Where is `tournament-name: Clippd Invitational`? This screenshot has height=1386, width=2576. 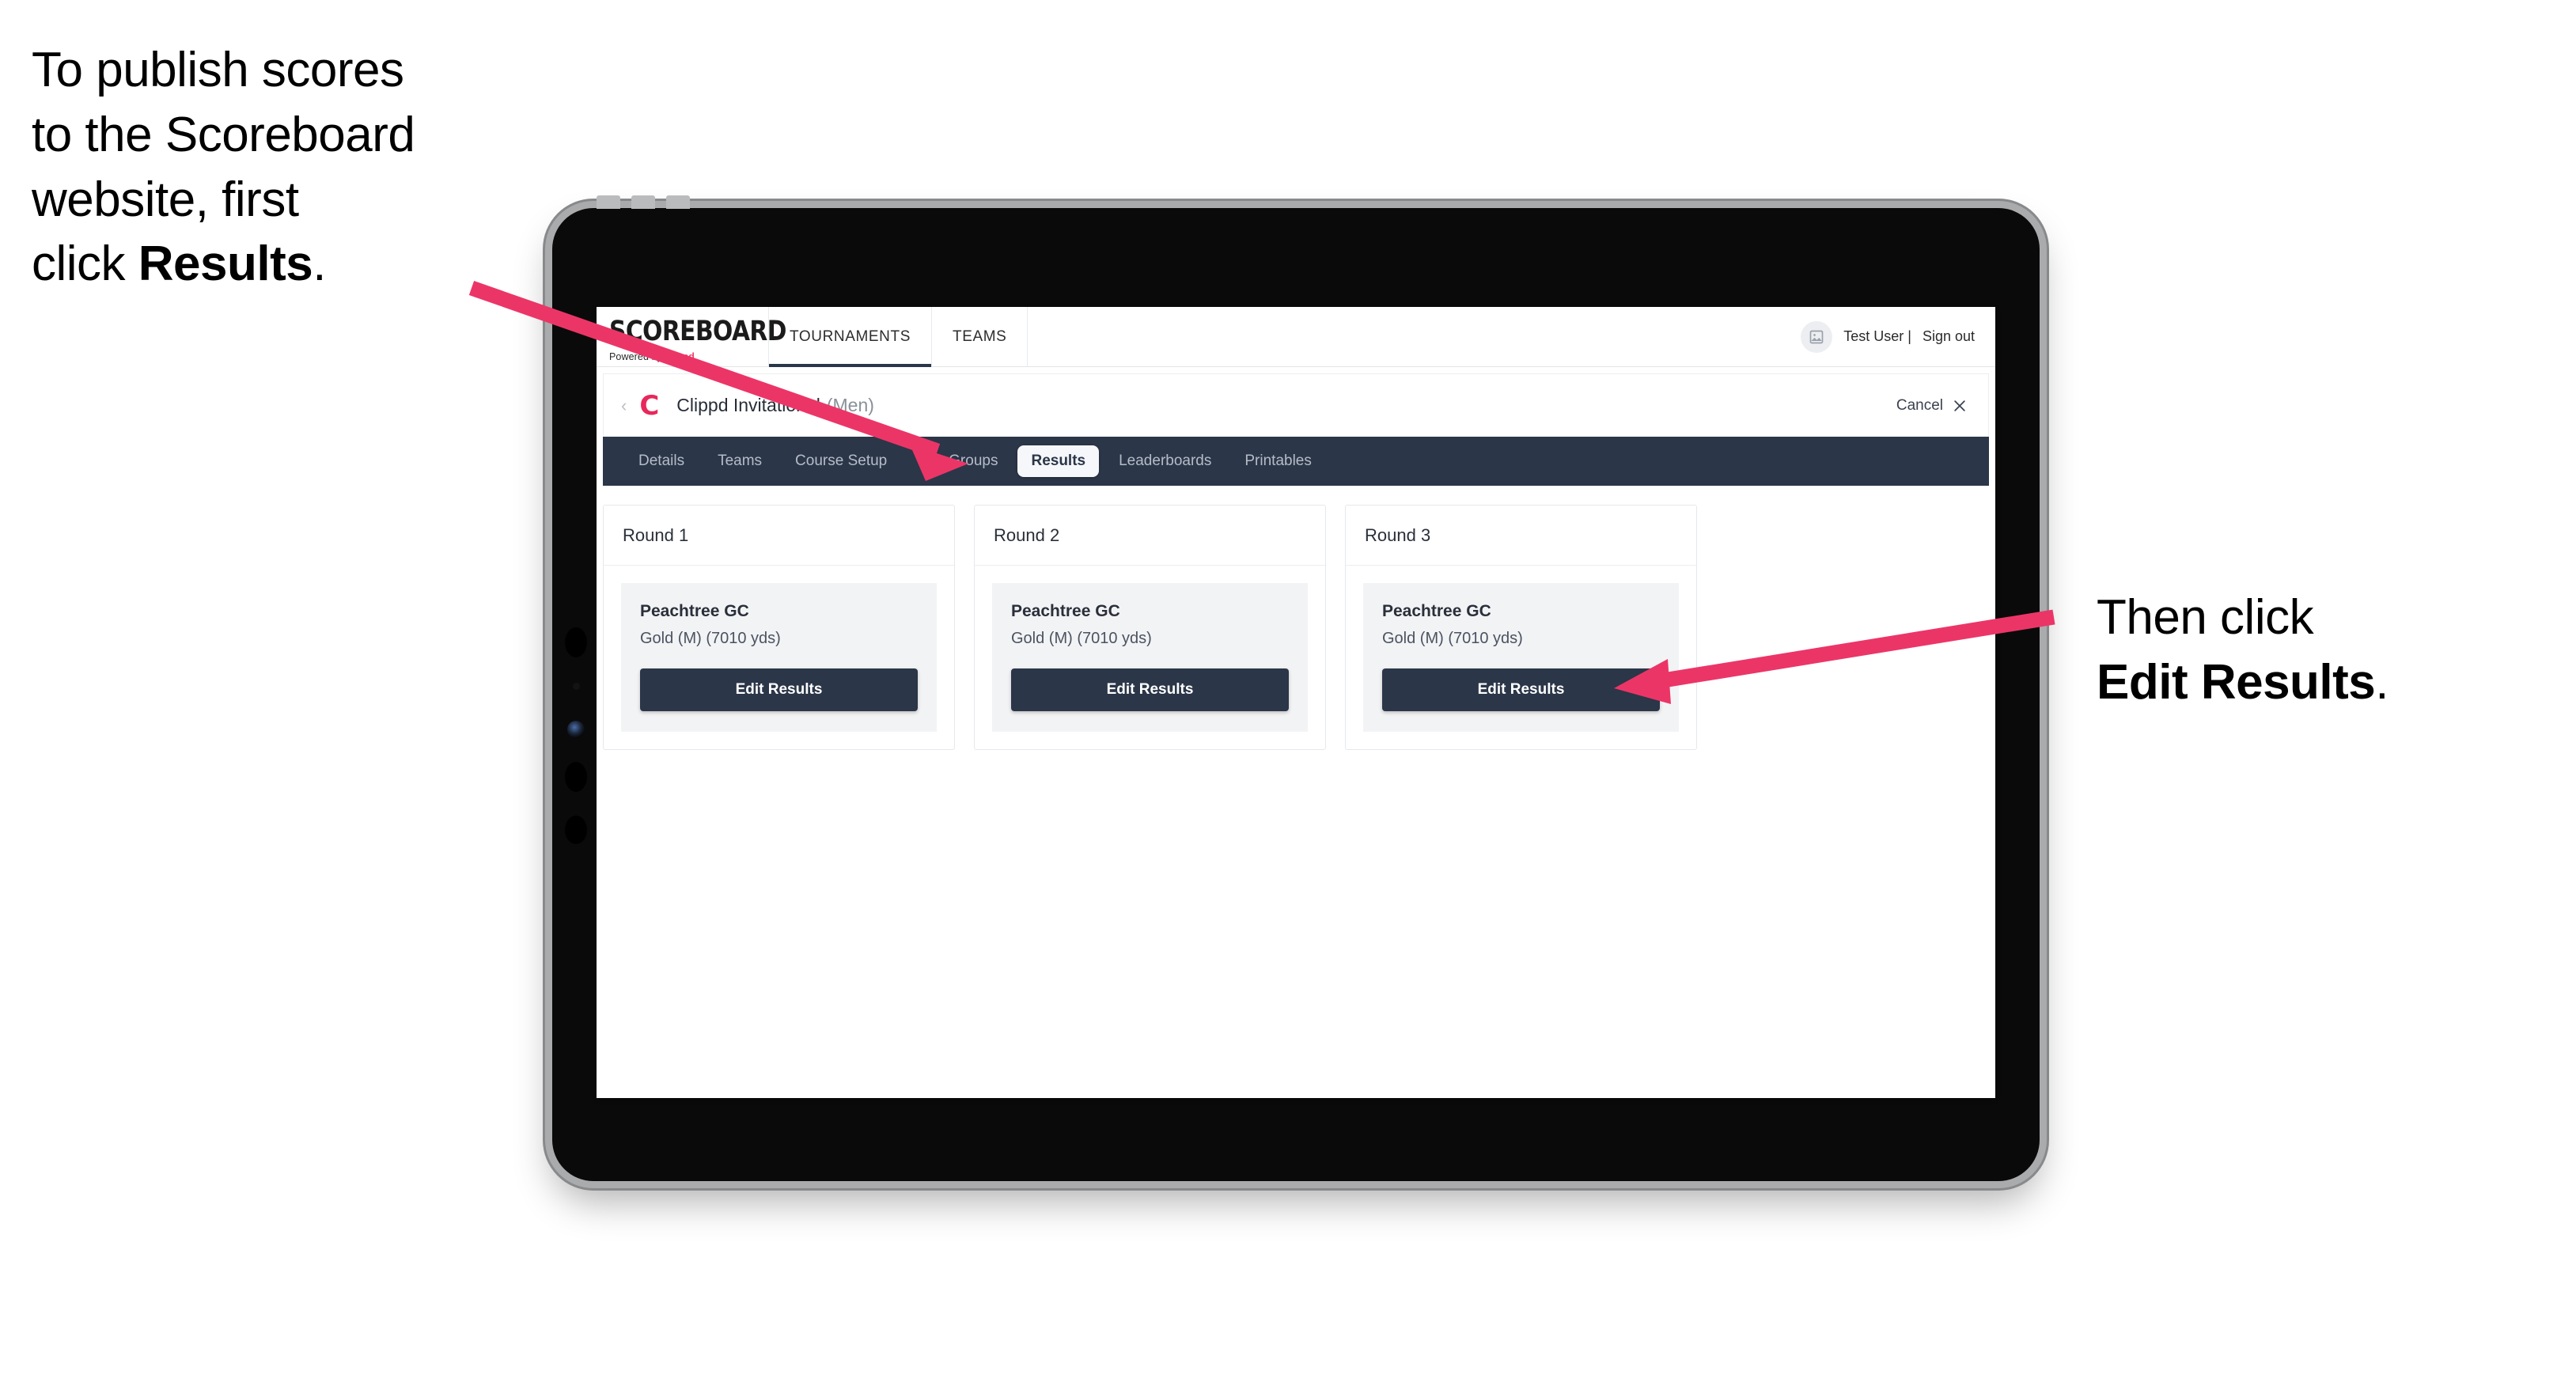 tournament-name: Clippd Invitational is located at coordinates (748, 405).